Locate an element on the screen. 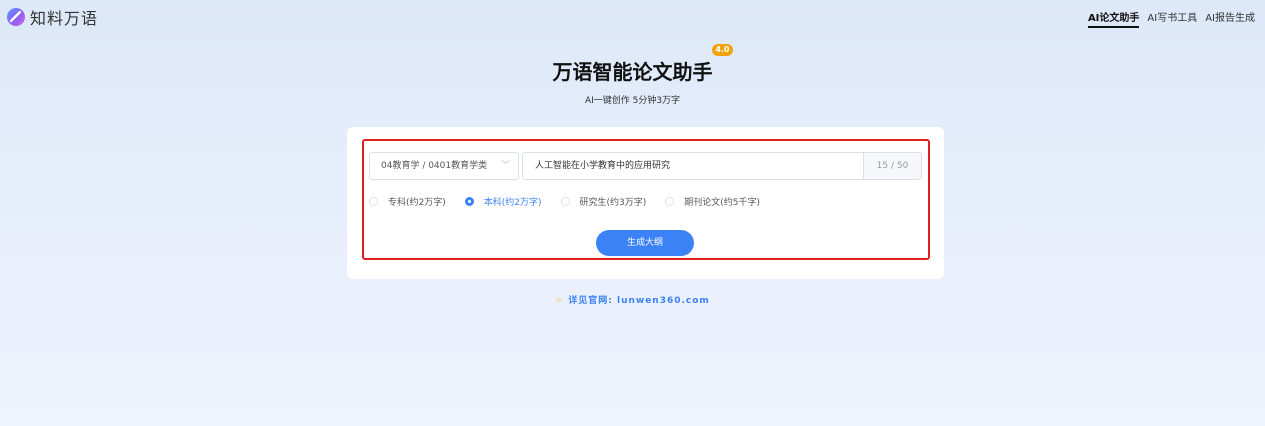 This screenshot has width=1265, height=426. top-nav: AI论文助手 AI写书工具 AI报告生成 is located at coordinates (1171, 18).